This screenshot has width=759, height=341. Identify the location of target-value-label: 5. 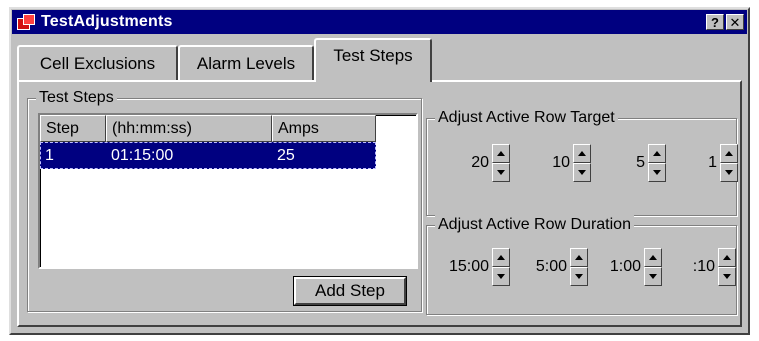
(640, 162).